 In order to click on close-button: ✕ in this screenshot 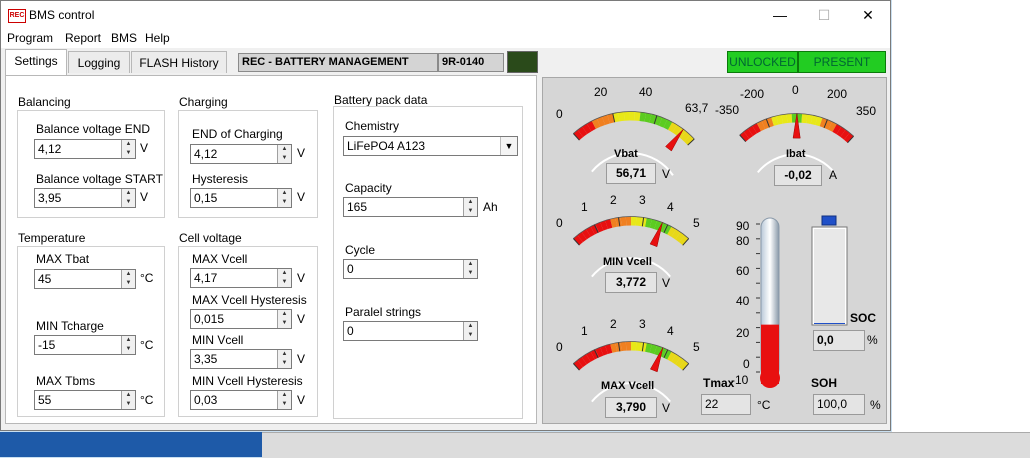, I will do `click(868, 15)`.